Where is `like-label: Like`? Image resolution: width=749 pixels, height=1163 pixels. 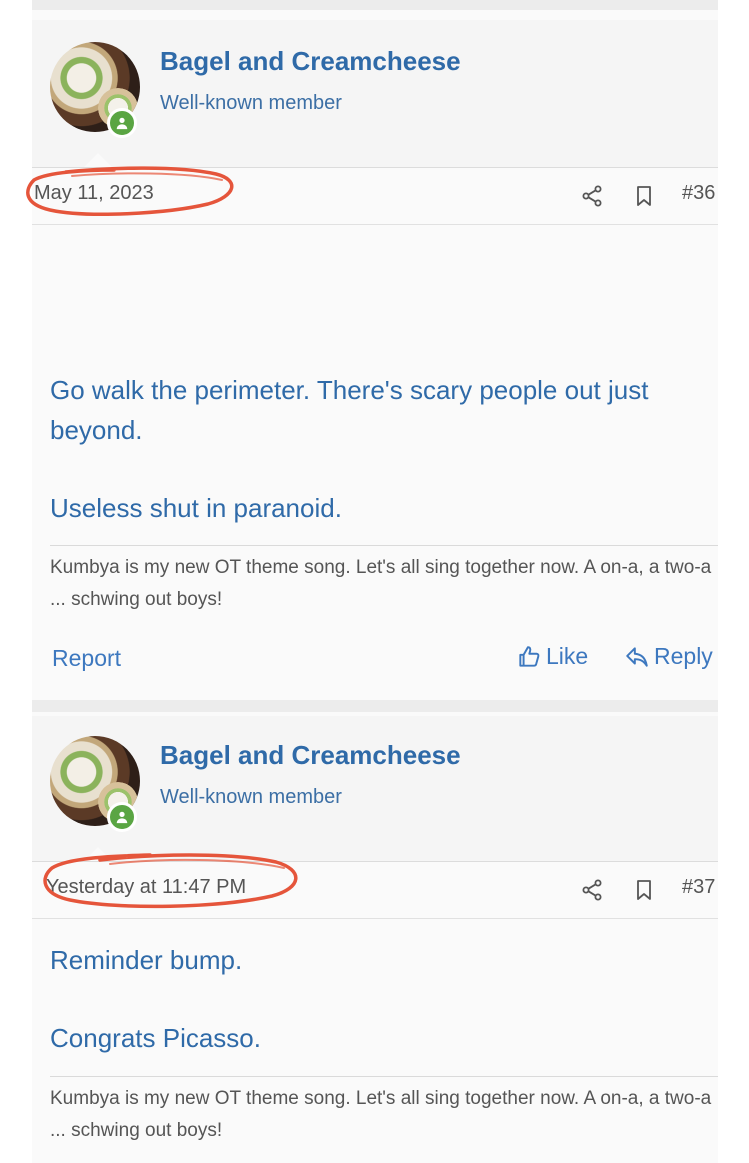
like-label: Like is located at coordinates (567, 656).